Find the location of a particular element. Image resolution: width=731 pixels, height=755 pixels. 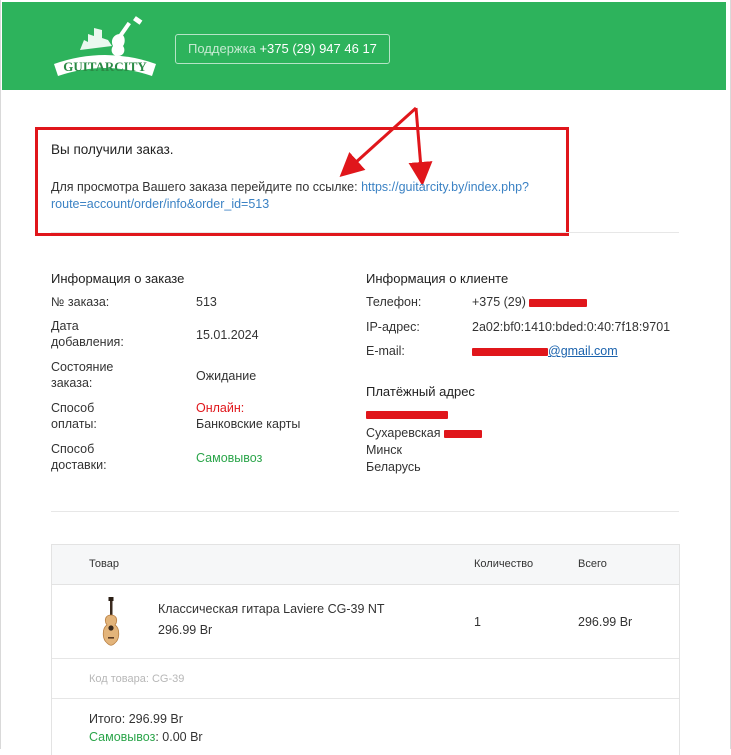

col-qty-header: Количество is located at coordinates (504, 564).